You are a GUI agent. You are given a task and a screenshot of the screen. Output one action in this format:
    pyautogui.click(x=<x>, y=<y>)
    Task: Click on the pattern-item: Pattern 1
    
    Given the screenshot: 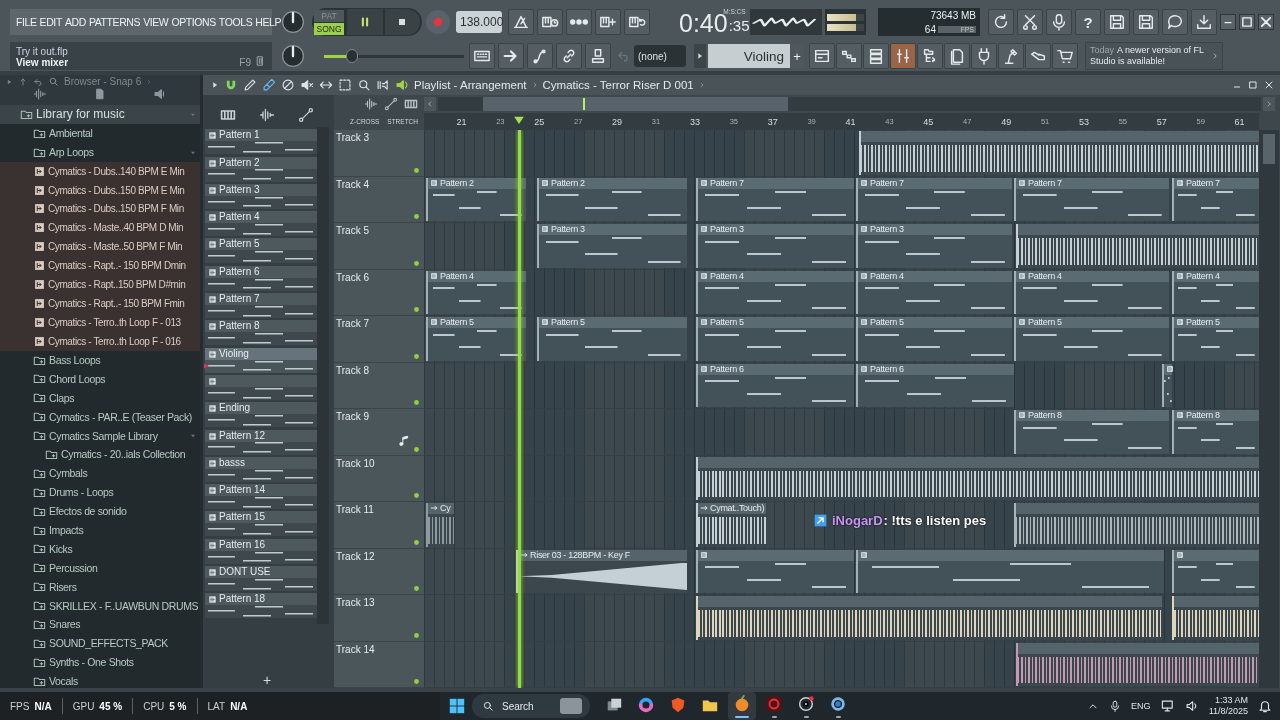 What is the action you would take?
    pyautogui.click(x=261, y=142)
    